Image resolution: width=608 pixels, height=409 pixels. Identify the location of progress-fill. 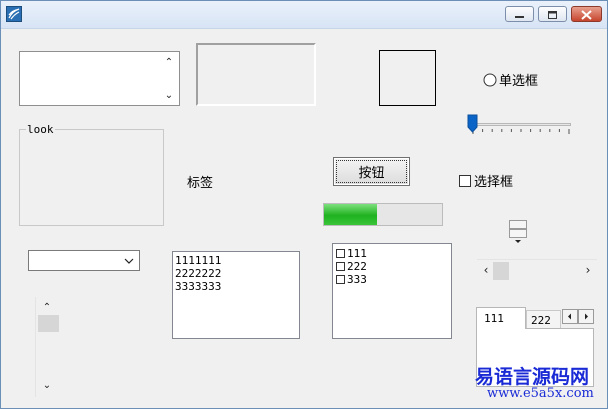
(351, 214).